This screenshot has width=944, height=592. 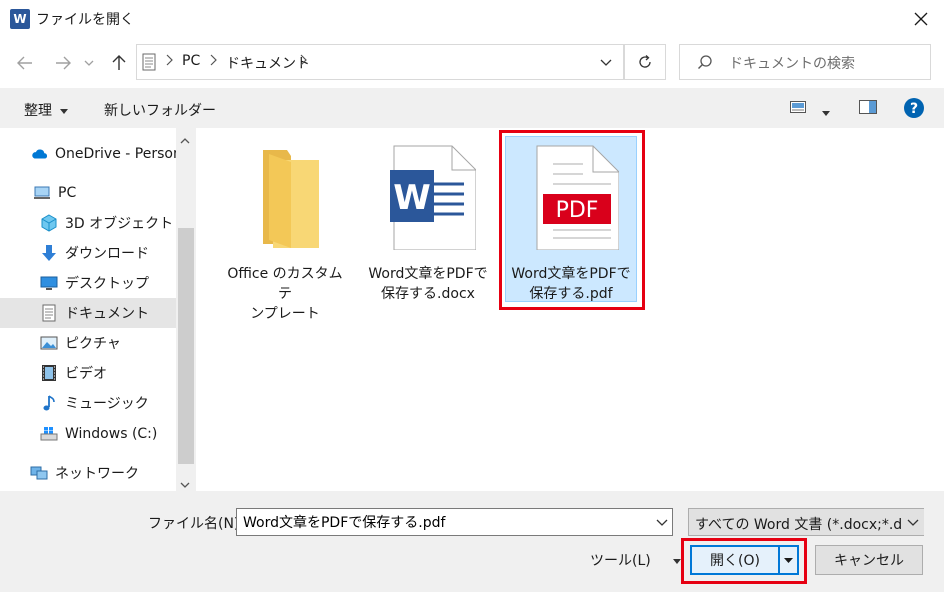 I want to click on arrow-up-icon, so click(x=119, y=62).